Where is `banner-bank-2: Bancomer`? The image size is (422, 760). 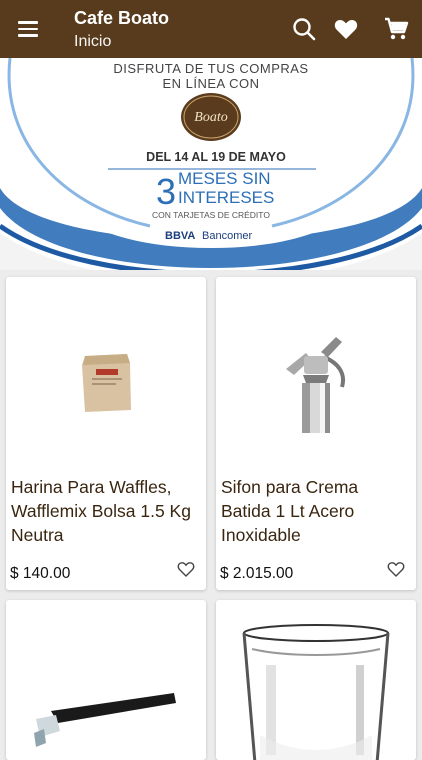 banner-bank-2: Bancomer is located at coordinates (227, 236).